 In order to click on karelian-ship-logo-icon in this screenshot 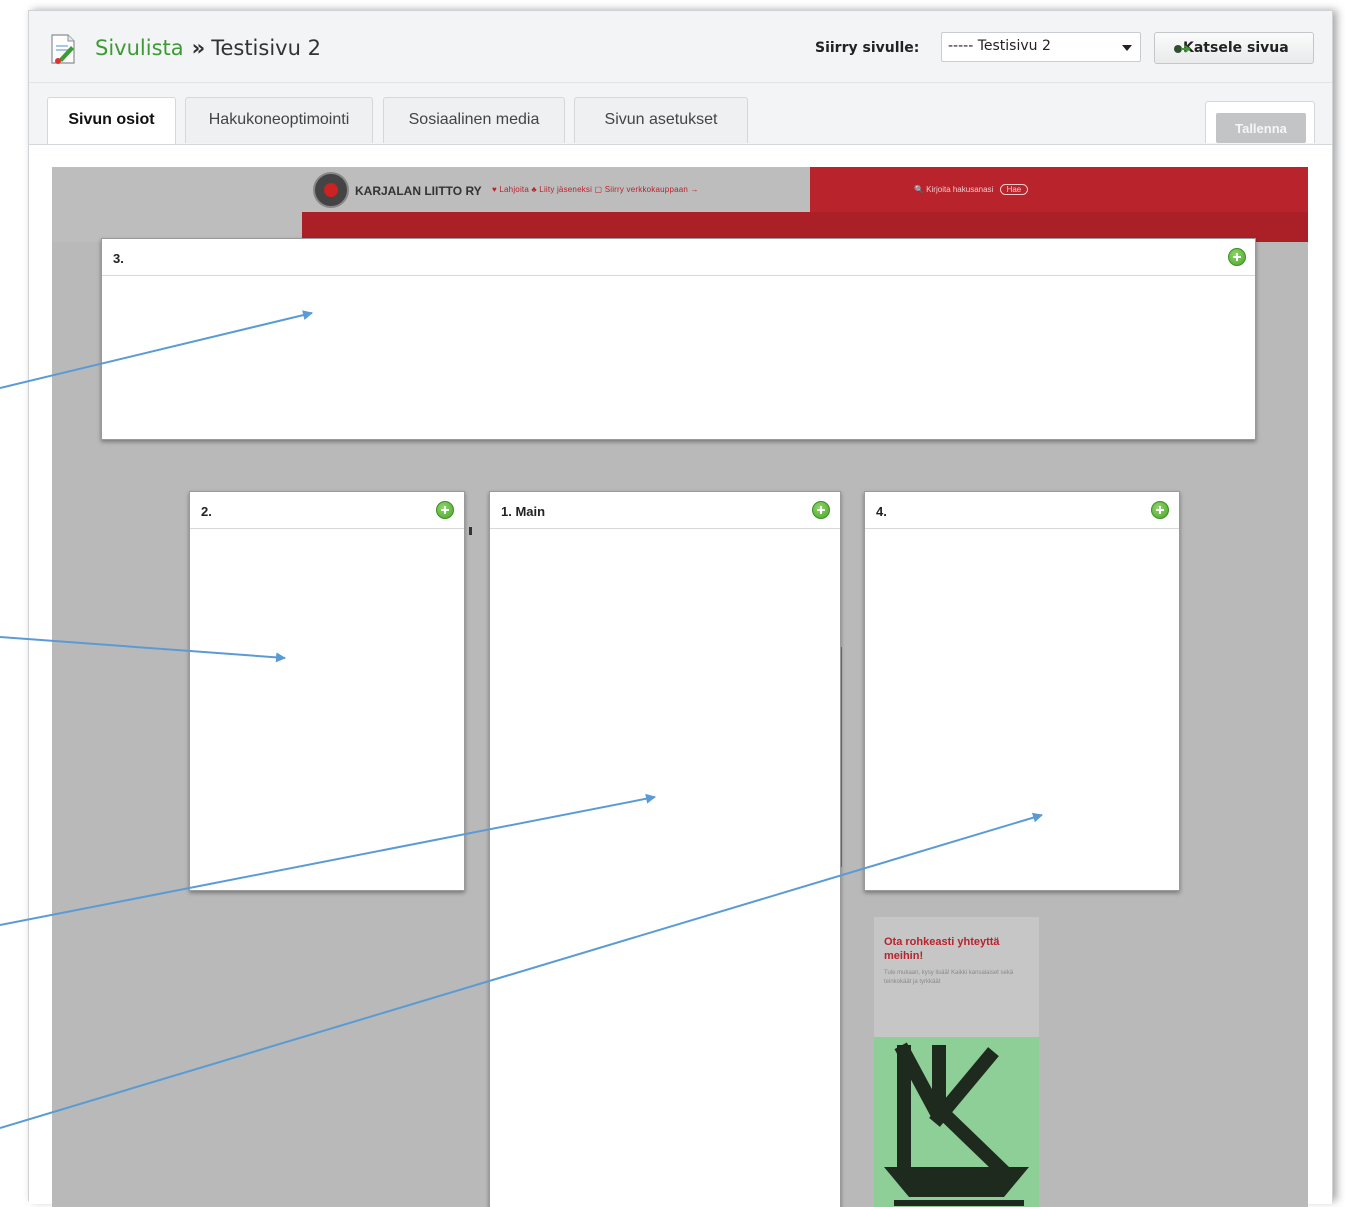, I will do `click(956, 1124)`.